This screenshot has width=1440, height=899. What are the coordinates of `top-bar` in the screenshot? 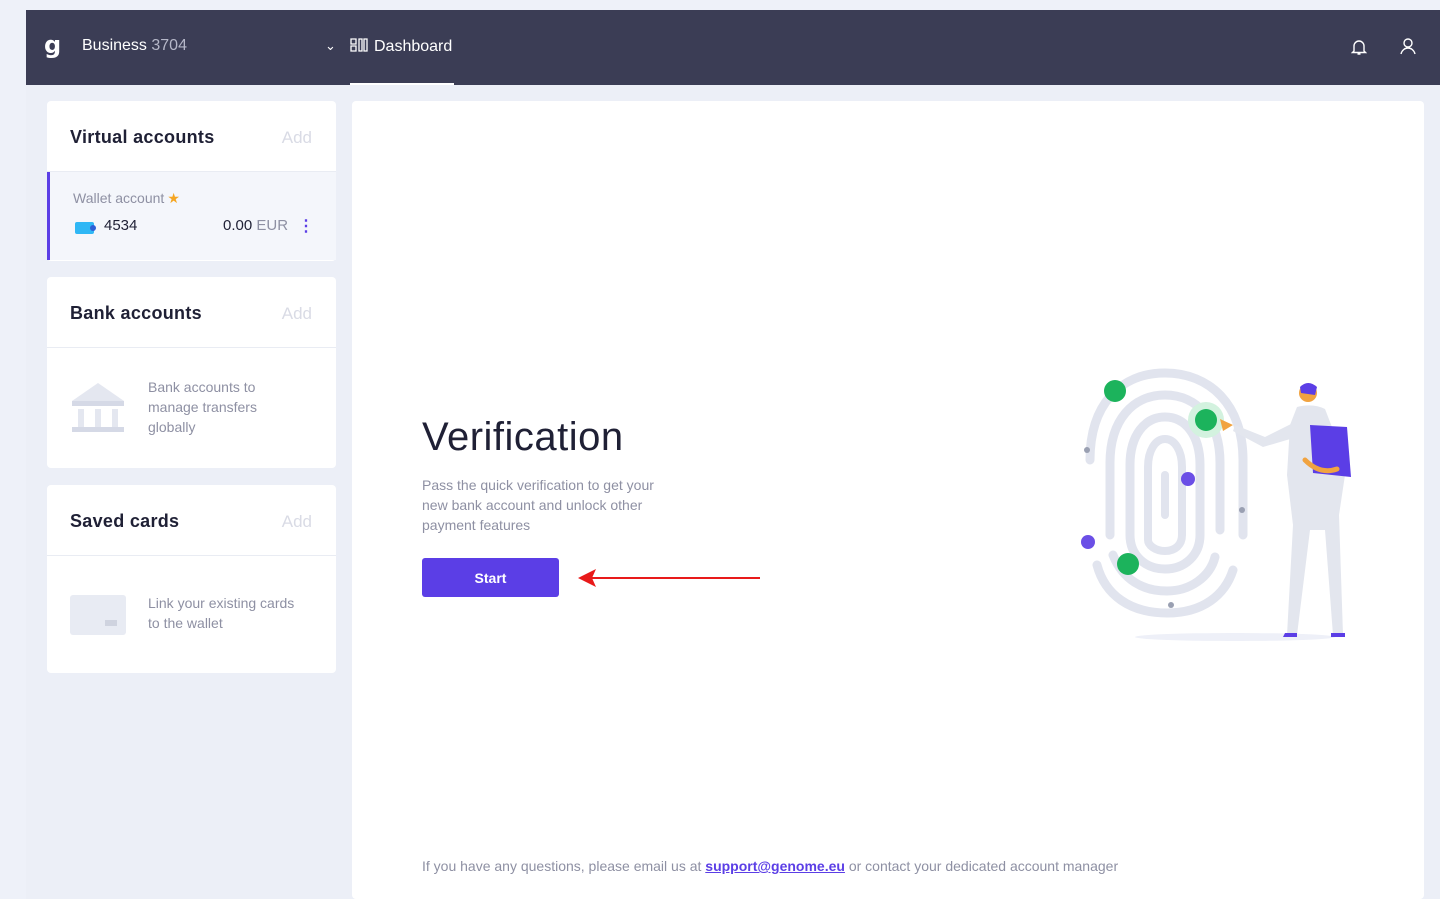 It's located at (733, 47).